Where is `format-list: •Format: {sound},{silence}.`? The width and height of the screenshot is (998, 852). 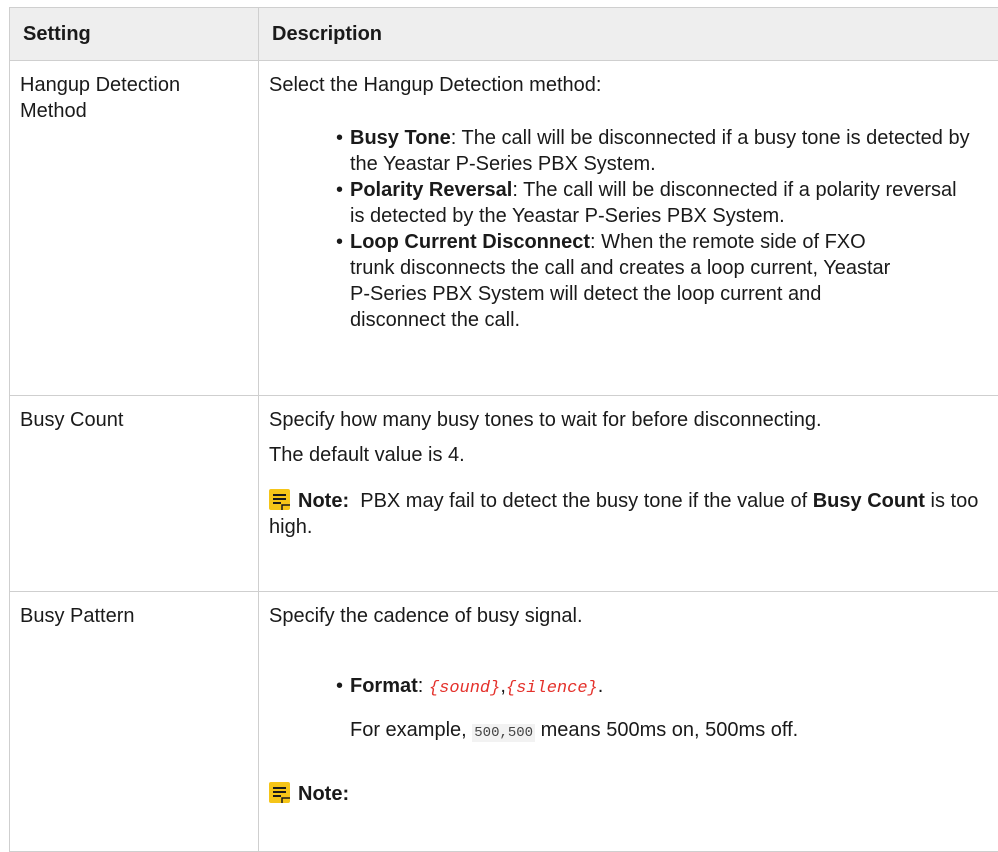
format-list: •Format: {sound},{silence}. is located at coordinates (665, 687).